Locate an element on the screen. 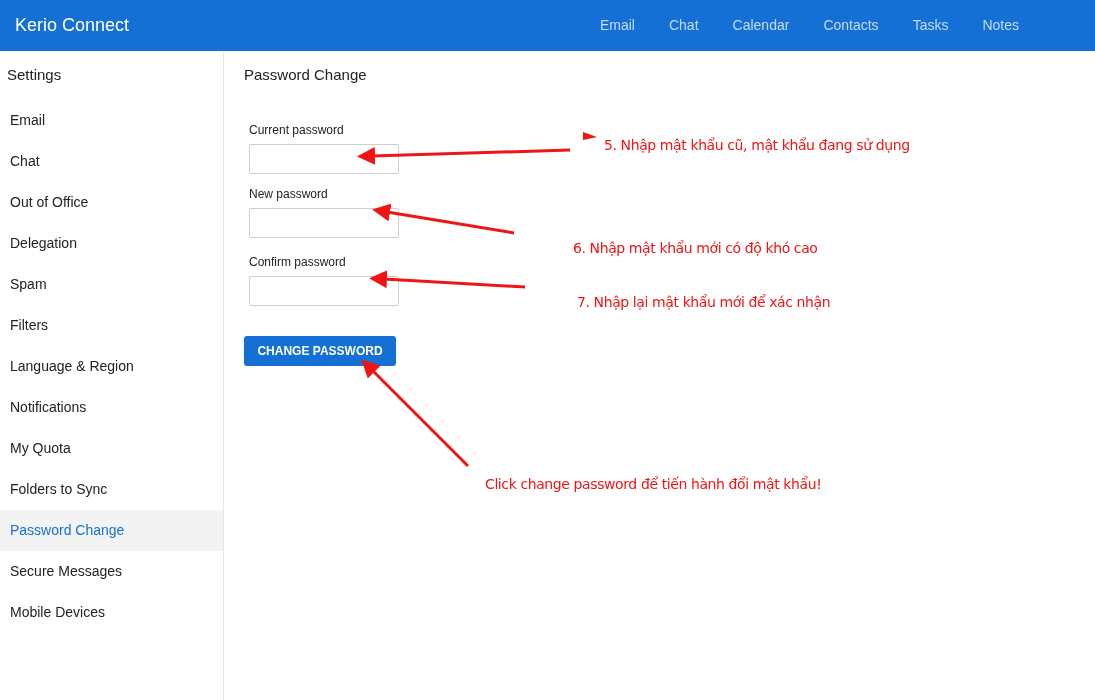 The width and height of the screenshot is (1095, 700). annotation-text: 7. Nhập lại mật khẩu mới để xác nhận is located at coordinates (704, 302).